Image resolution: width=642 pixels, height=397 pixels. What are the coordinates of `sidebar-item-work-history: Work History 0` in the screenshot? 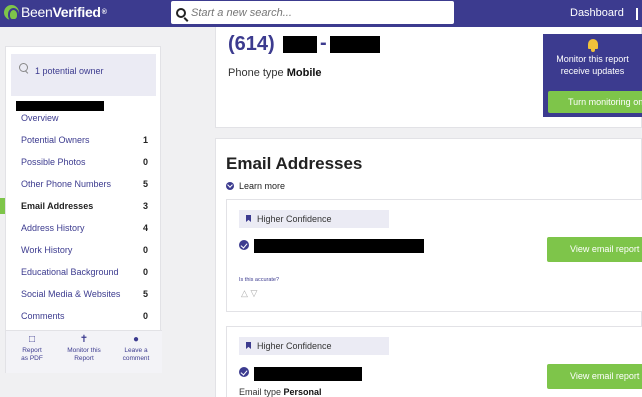 It's located at (84, 250).